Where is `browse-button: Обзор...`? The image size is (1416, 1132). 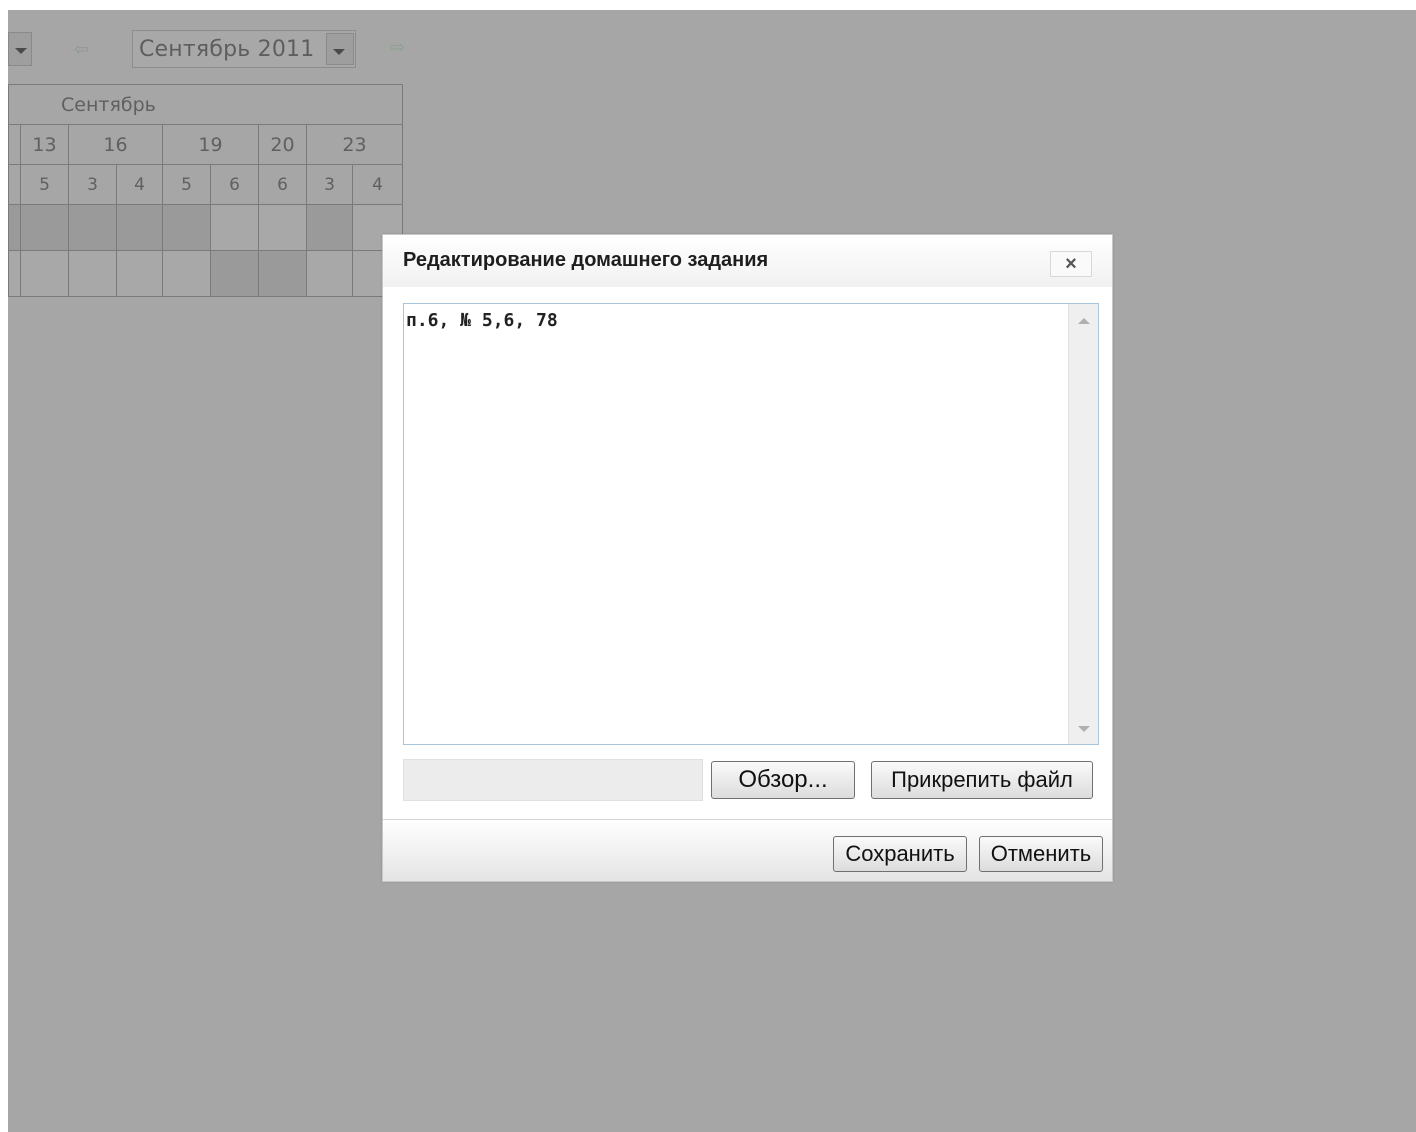 browse-button: Обзор... is located at coordinates (783, 780).